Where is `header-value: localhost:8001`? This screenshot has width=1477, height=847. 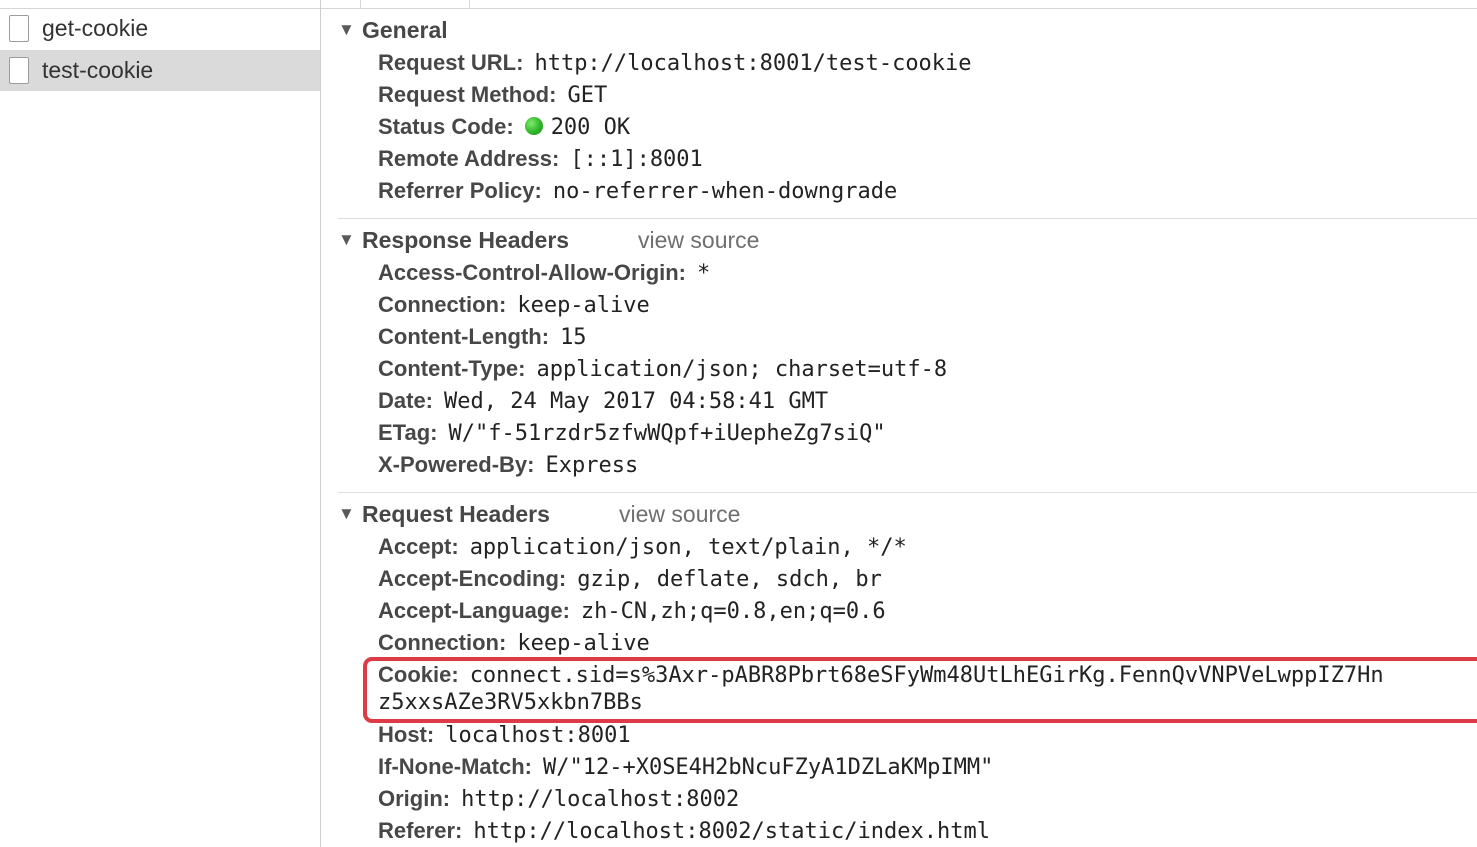 header-value: localhost:8001 is located at coordinates (538, 735).